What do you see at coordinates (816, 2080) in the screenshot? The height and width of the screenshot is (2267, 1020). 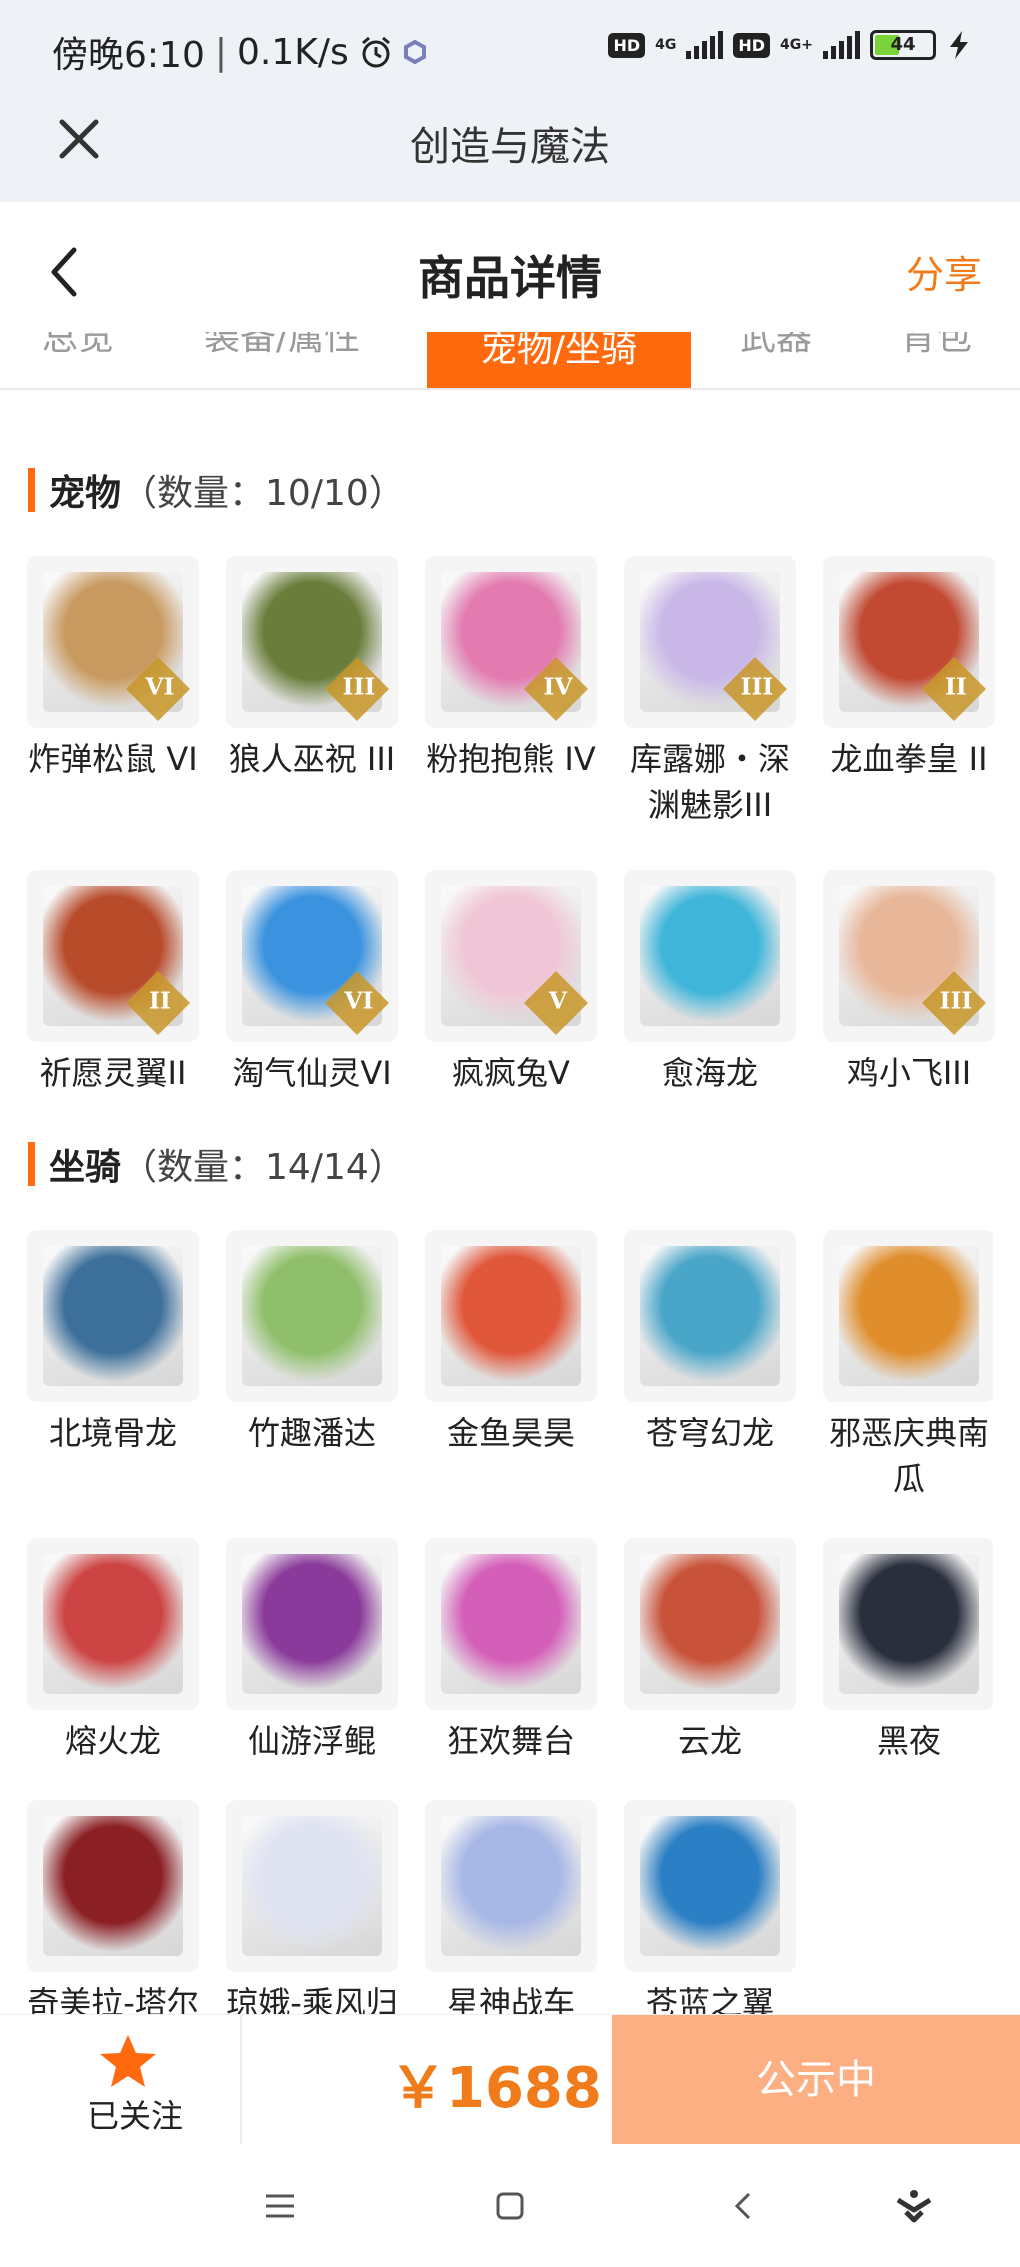 I see `public-notice-button: 公示中` at bounding box center [816, 2080].